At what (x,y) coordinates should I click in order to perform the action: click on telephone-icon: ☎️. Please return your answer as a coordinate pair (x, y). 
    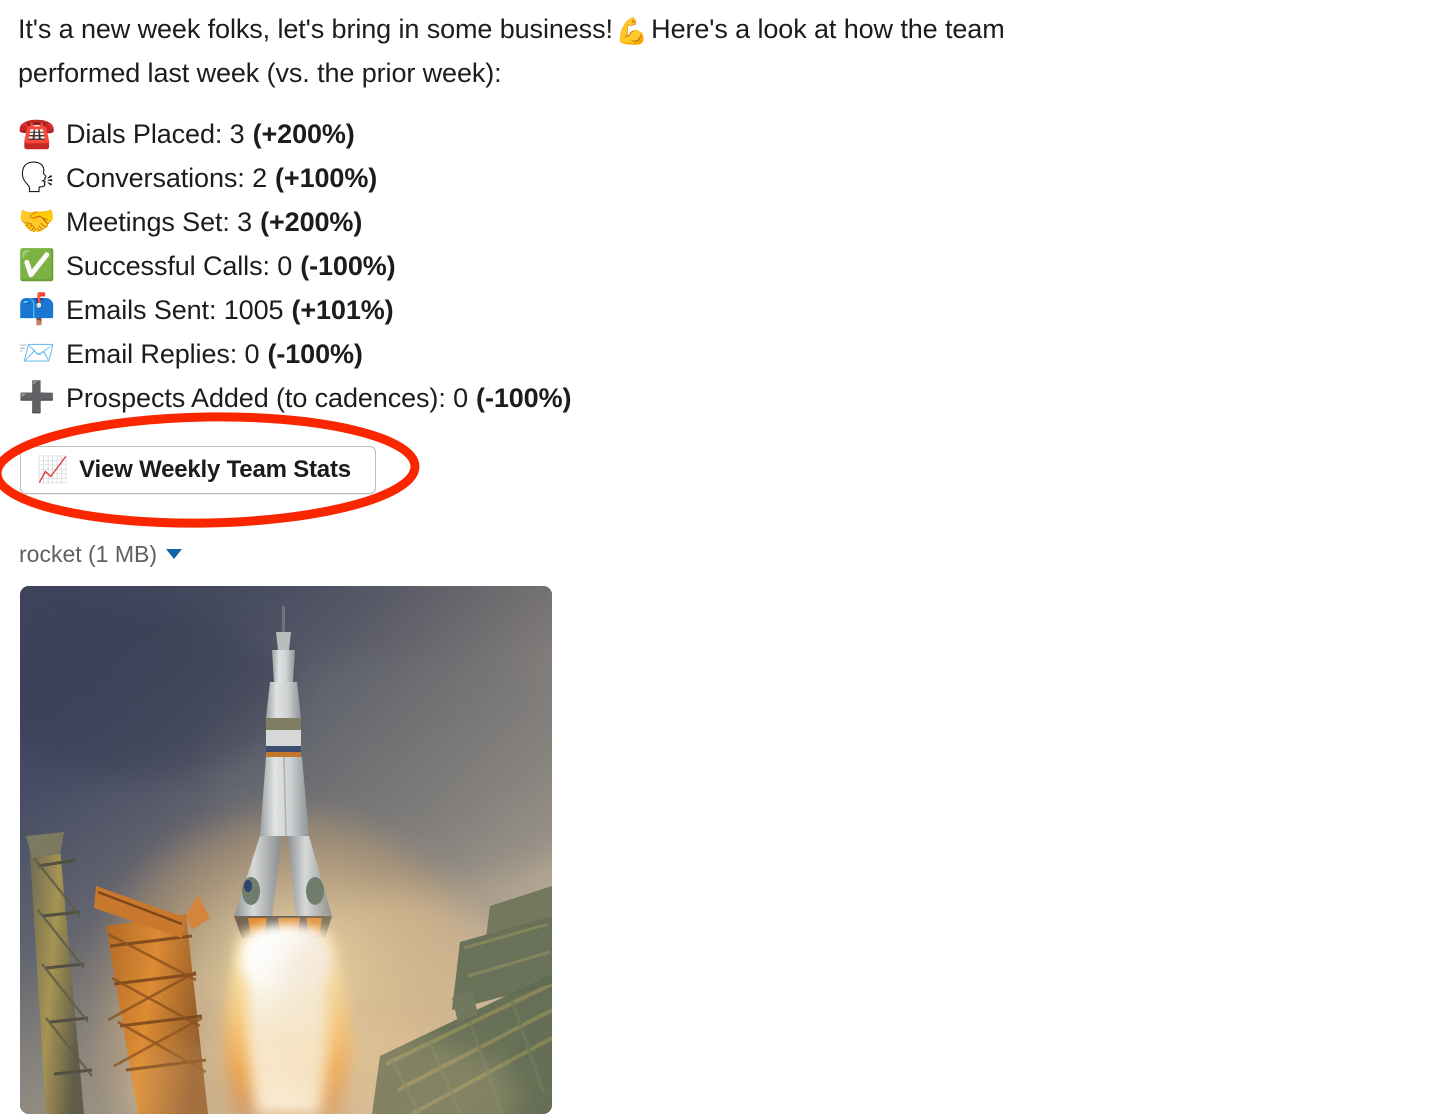
    Looking at the image, I should click on (37, 133).